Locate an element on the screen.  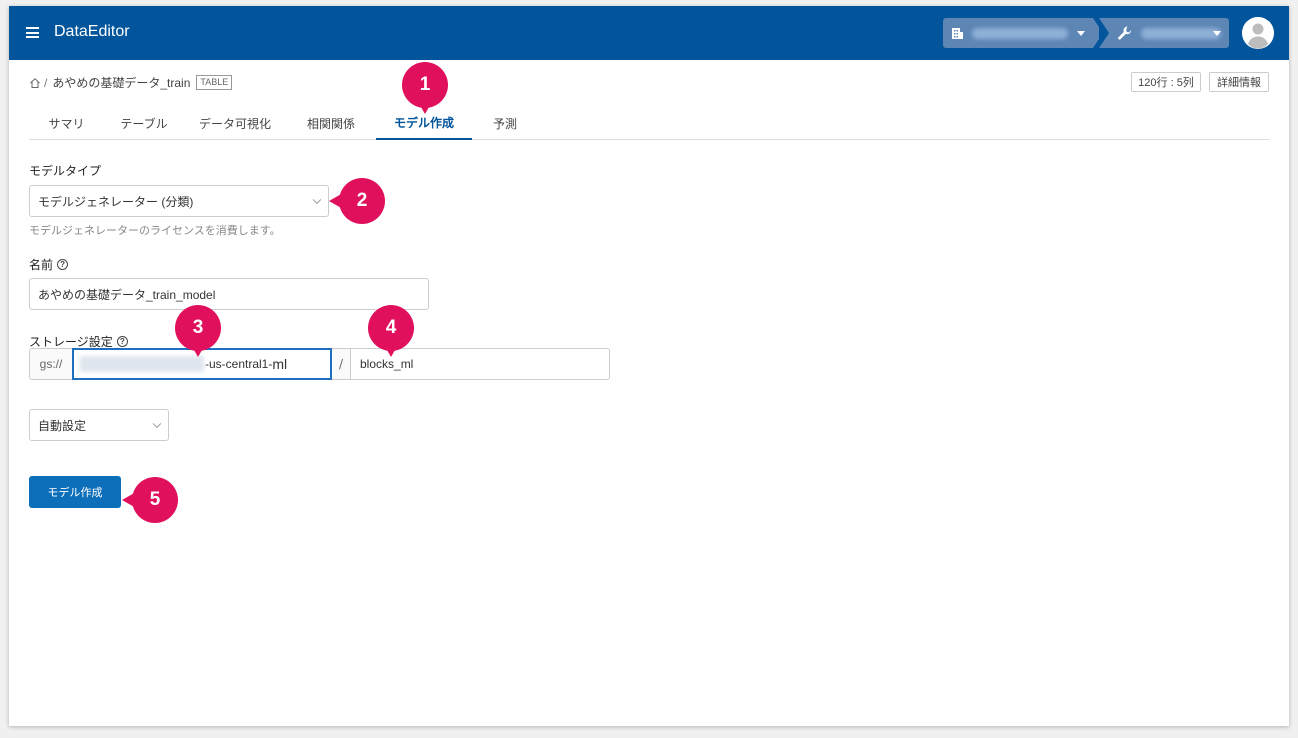
tab-table: テーブル is located at coordinates (144, 123).